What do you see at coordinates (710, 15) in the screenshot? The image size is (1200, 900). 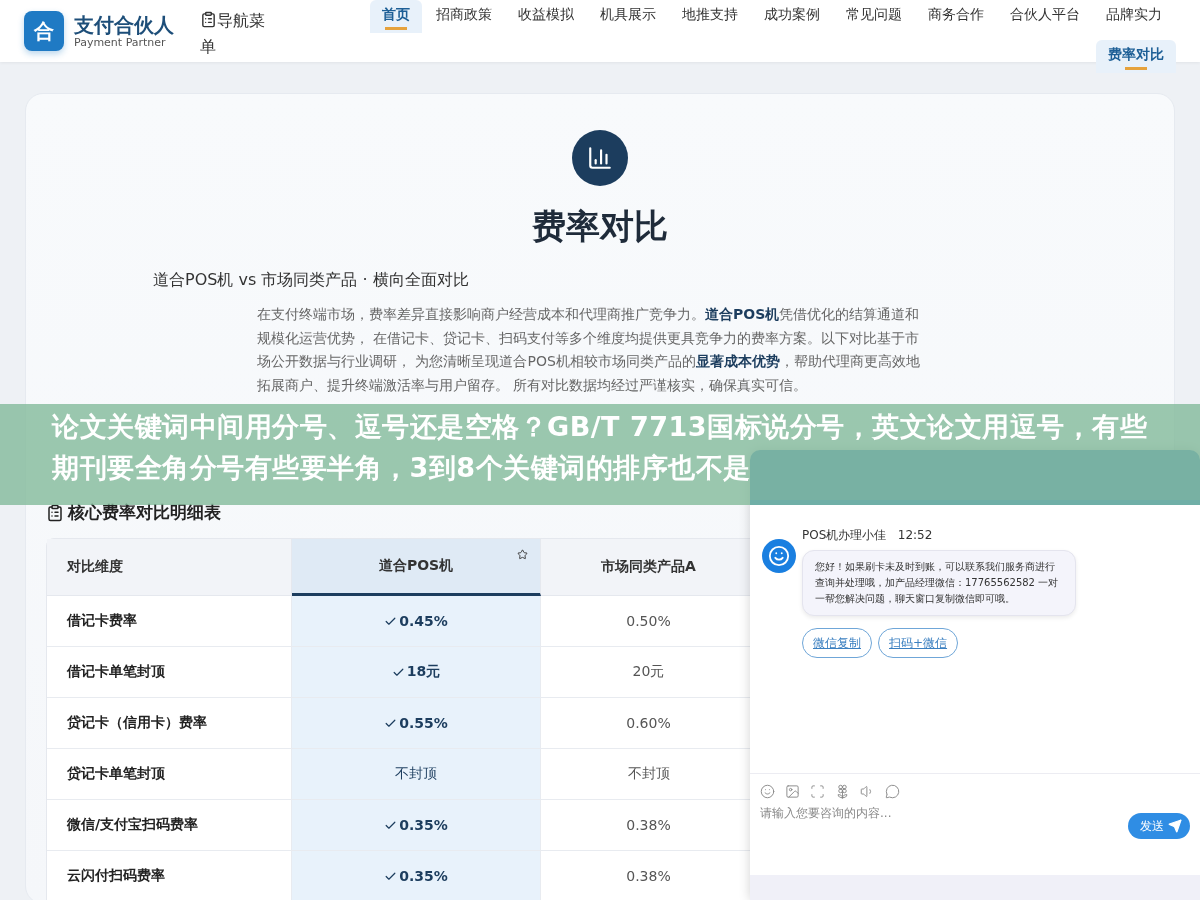 I see `nav-tab: 地推支持` at bounding box center [710, 15].